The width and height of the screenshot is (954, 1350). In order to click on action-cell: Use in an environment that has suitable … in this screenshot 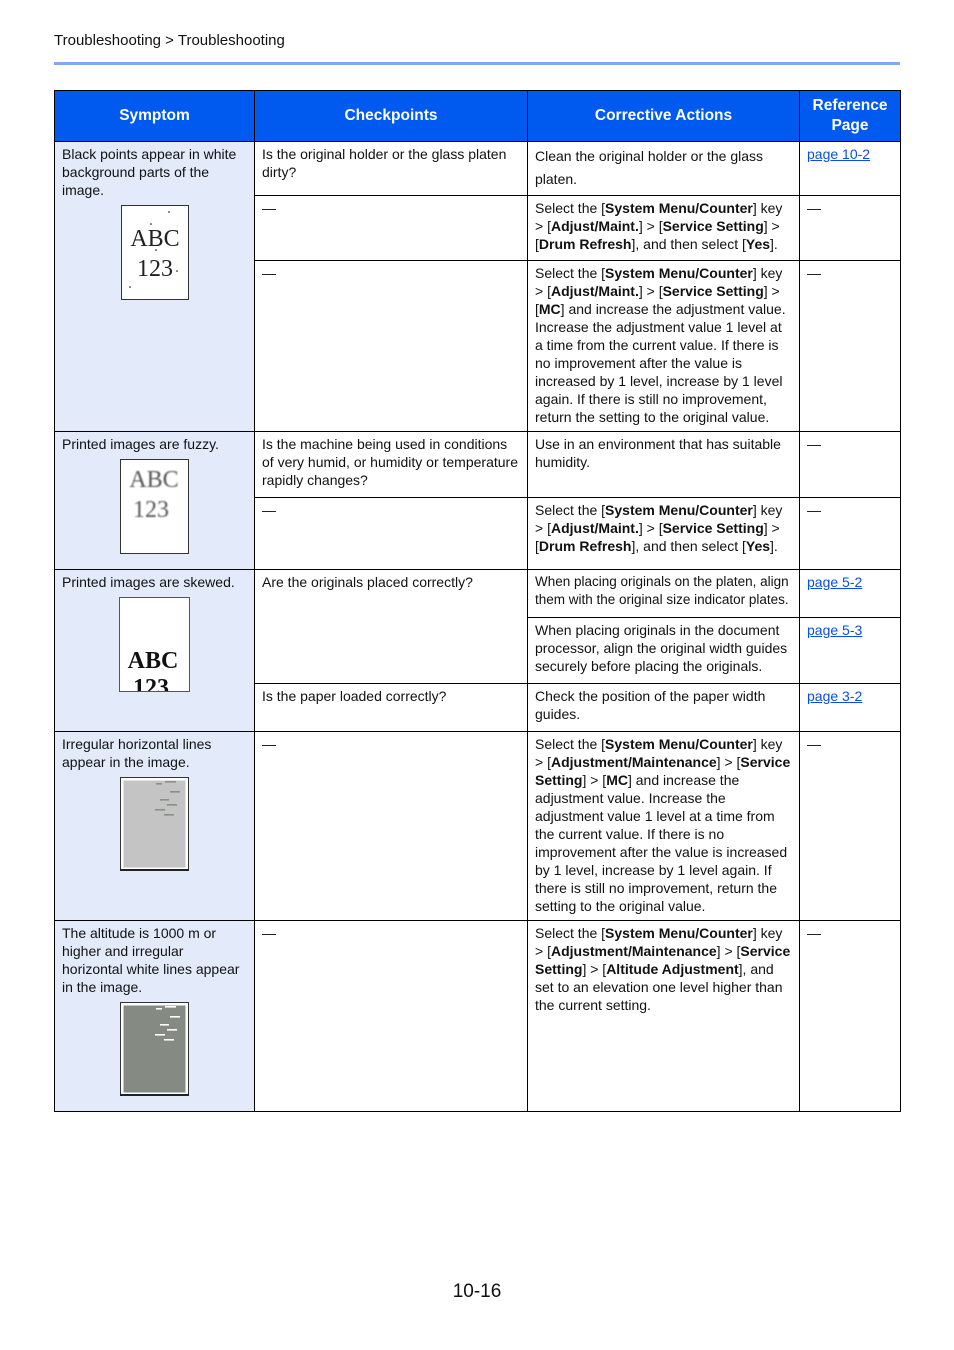, I will do `click(663, 464)`.